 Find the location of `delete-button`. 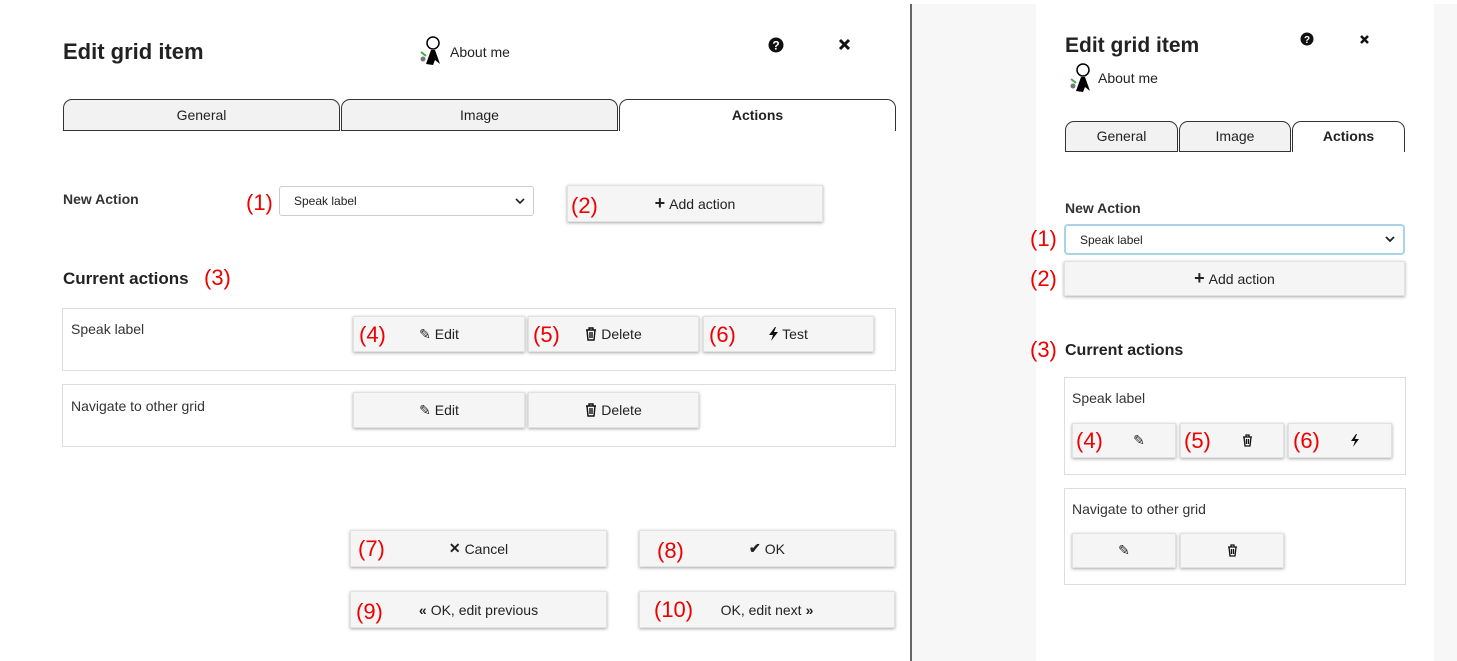

delete-button is located at coordinates (1232, 550).